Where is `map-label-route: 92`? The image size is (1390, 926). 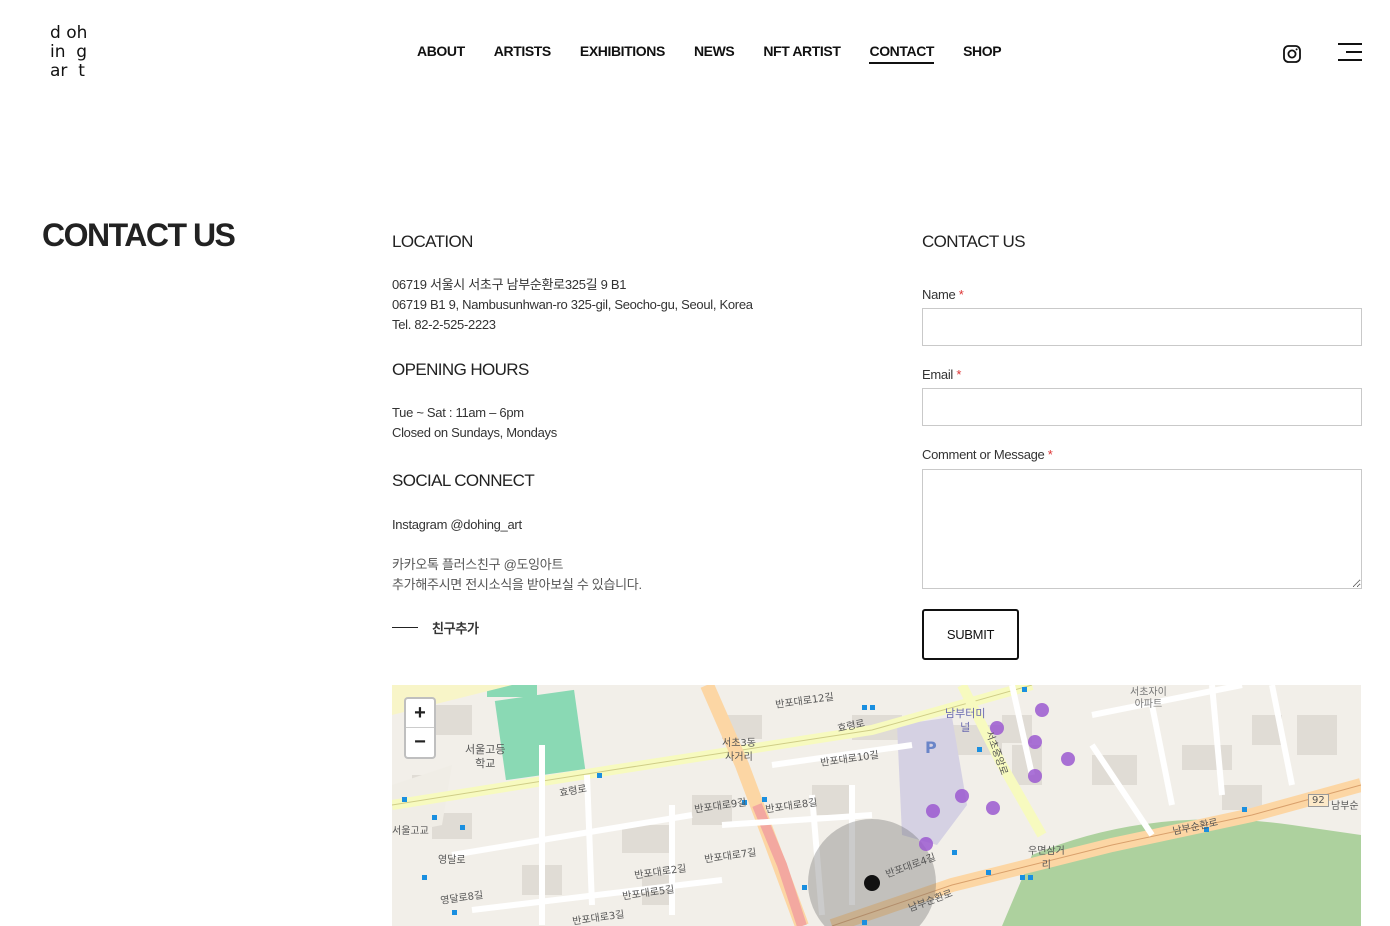 map-label-route: 92 is located at coordinates (1318, 800).